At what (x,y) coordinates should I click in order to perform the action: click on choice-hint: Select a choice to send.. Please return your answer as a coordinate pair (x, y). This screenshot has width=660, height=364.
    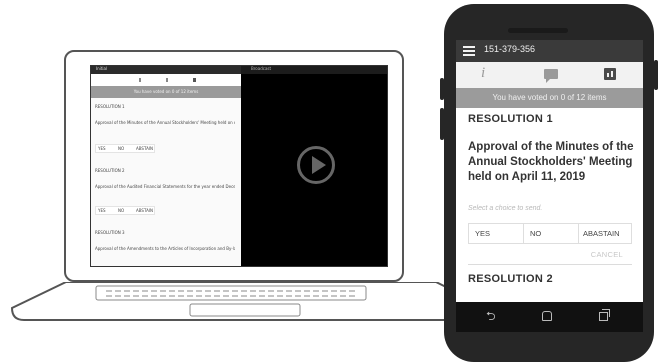
    Looking at the image, I should click on (505, 208).